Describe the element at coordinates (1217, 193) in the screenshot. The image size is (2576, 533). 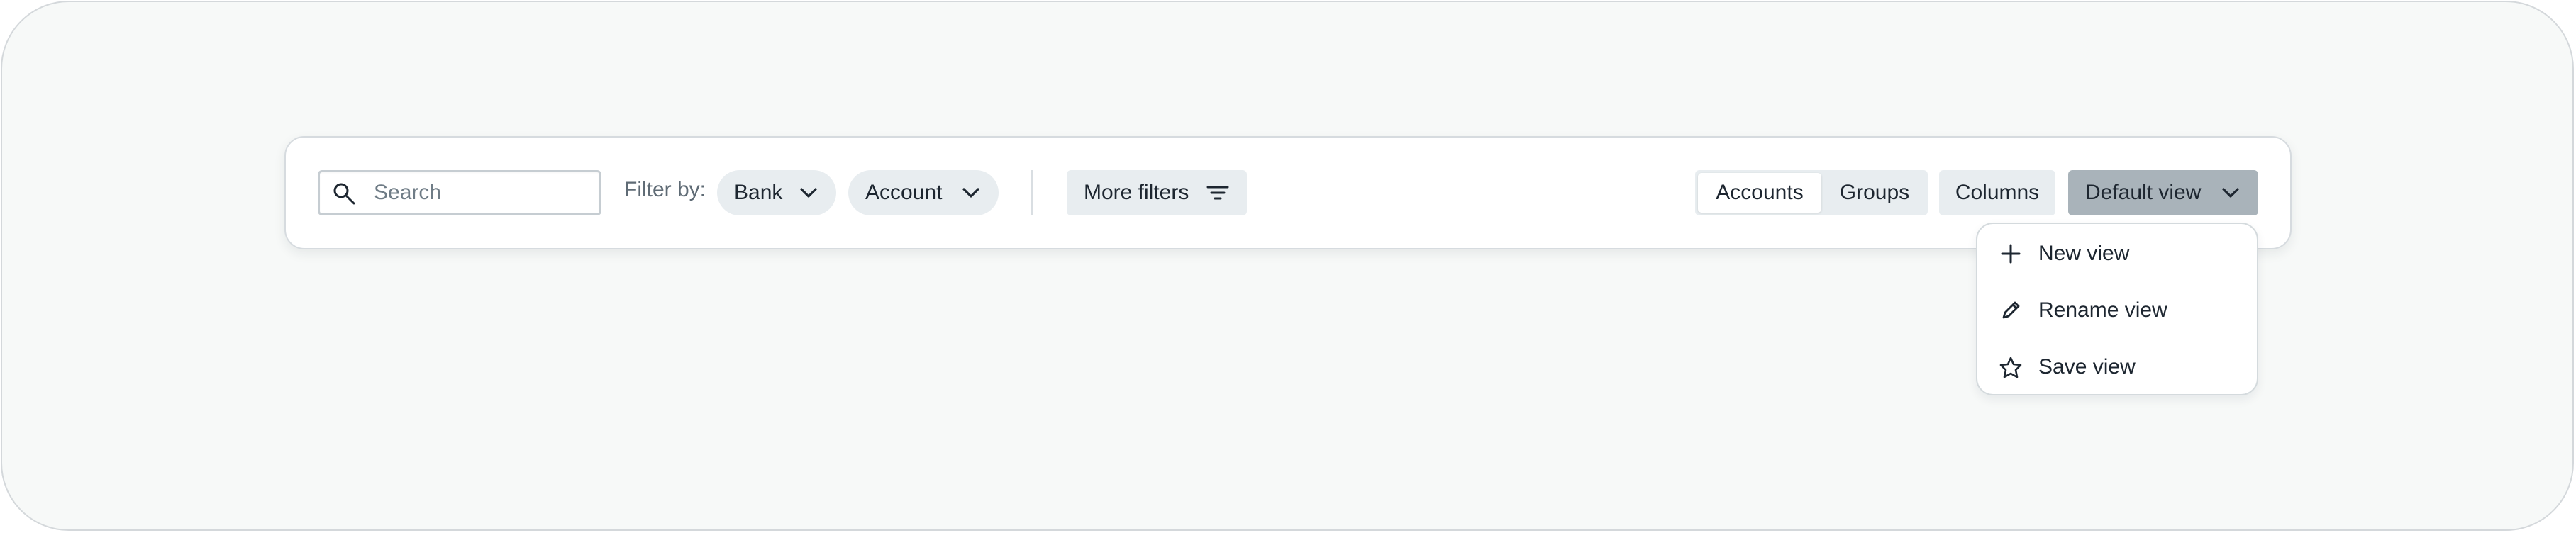
I see `filter-lines-icon` at that location.